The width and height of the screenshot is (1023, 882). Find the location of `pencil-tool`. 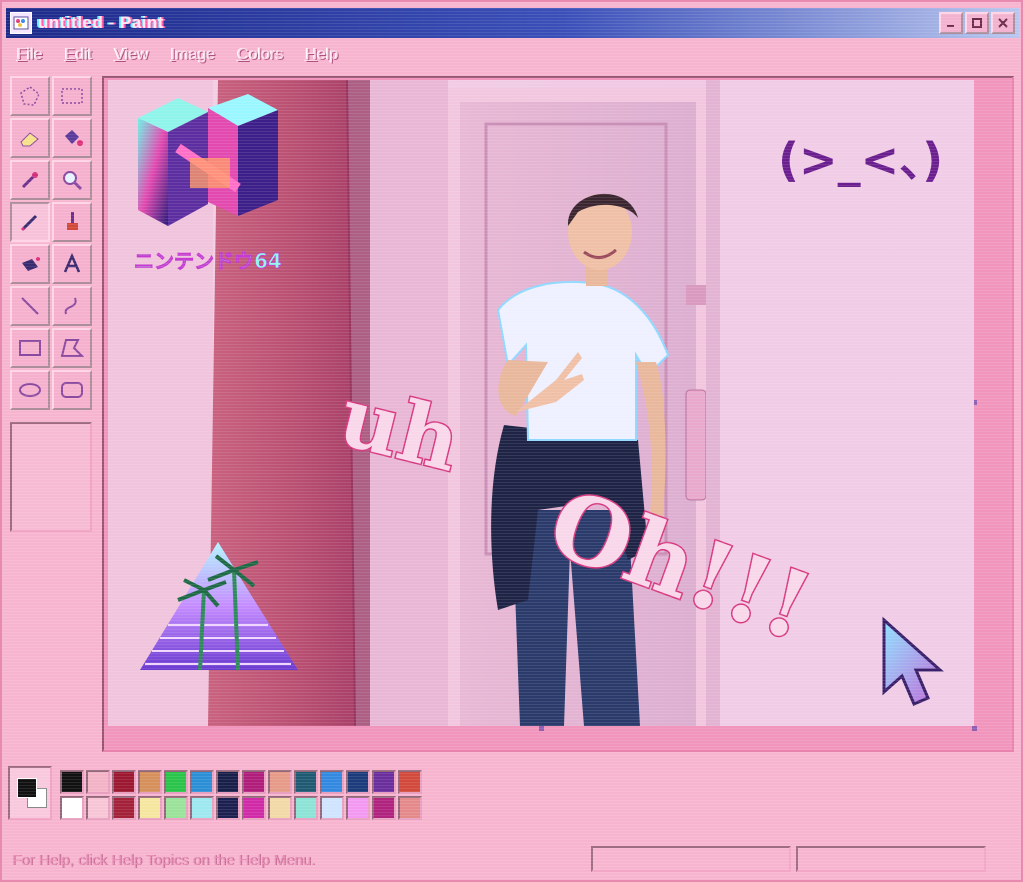

pencil-tool is located at coordinates (30, 222).